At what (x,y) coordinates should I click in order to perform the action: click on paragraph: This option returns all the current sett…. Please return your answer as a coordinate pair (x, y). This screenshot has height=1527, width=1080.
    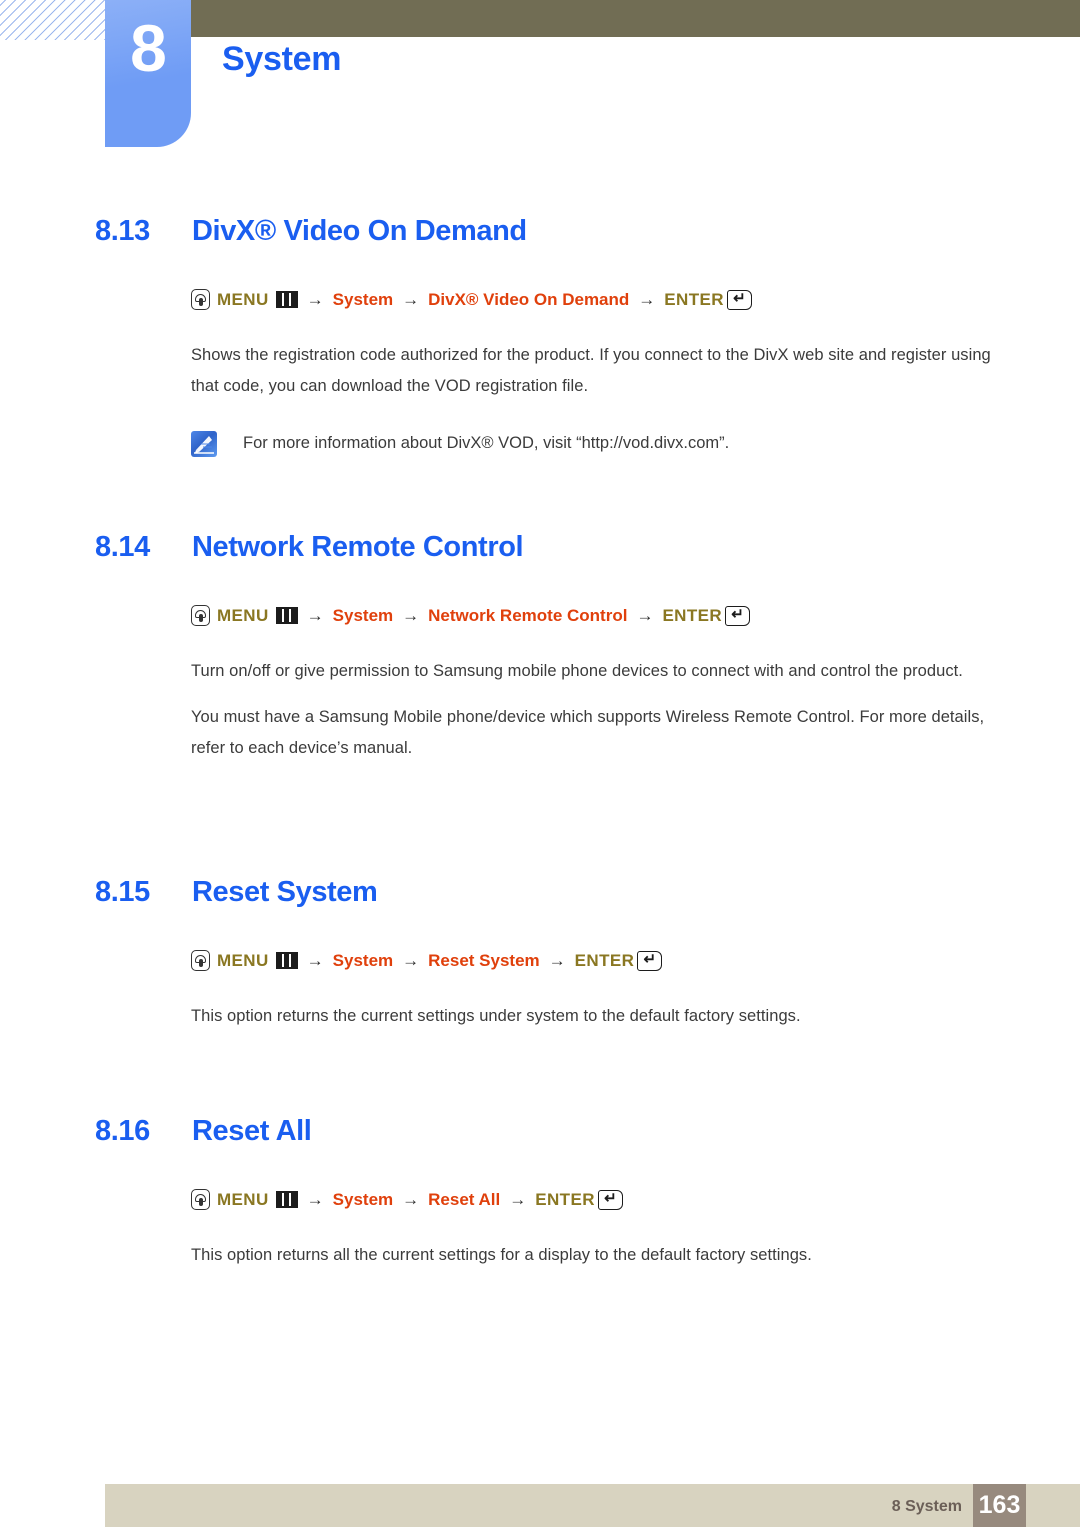
    Looking at the image, I should click on (501, 1255).